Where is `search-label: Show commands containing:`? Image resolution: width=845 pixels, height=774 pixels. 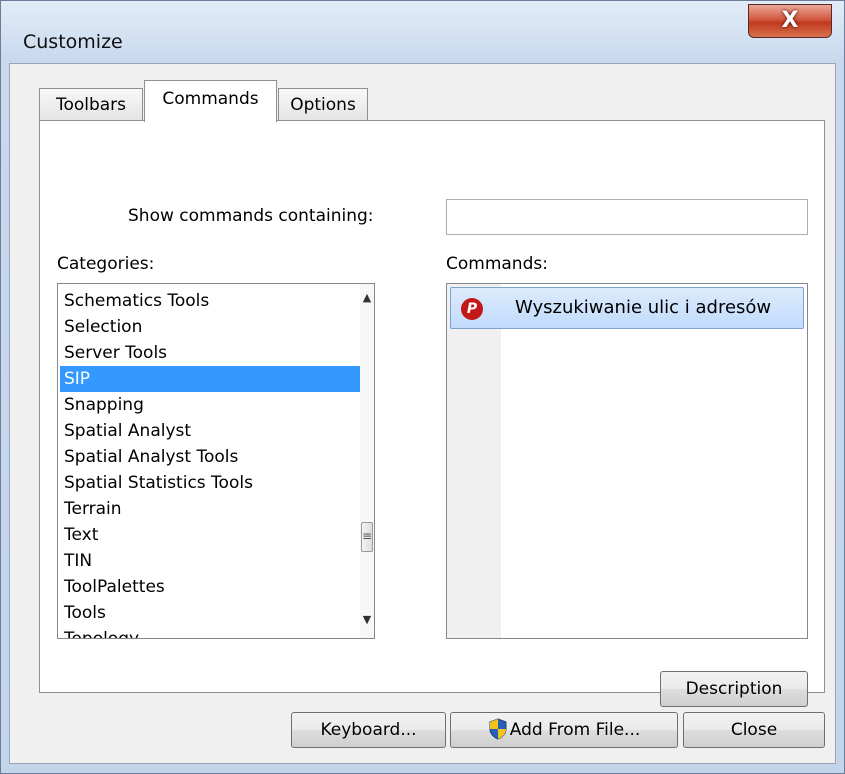 search-label: Show commands containing: is located at coordinates (251, 216).